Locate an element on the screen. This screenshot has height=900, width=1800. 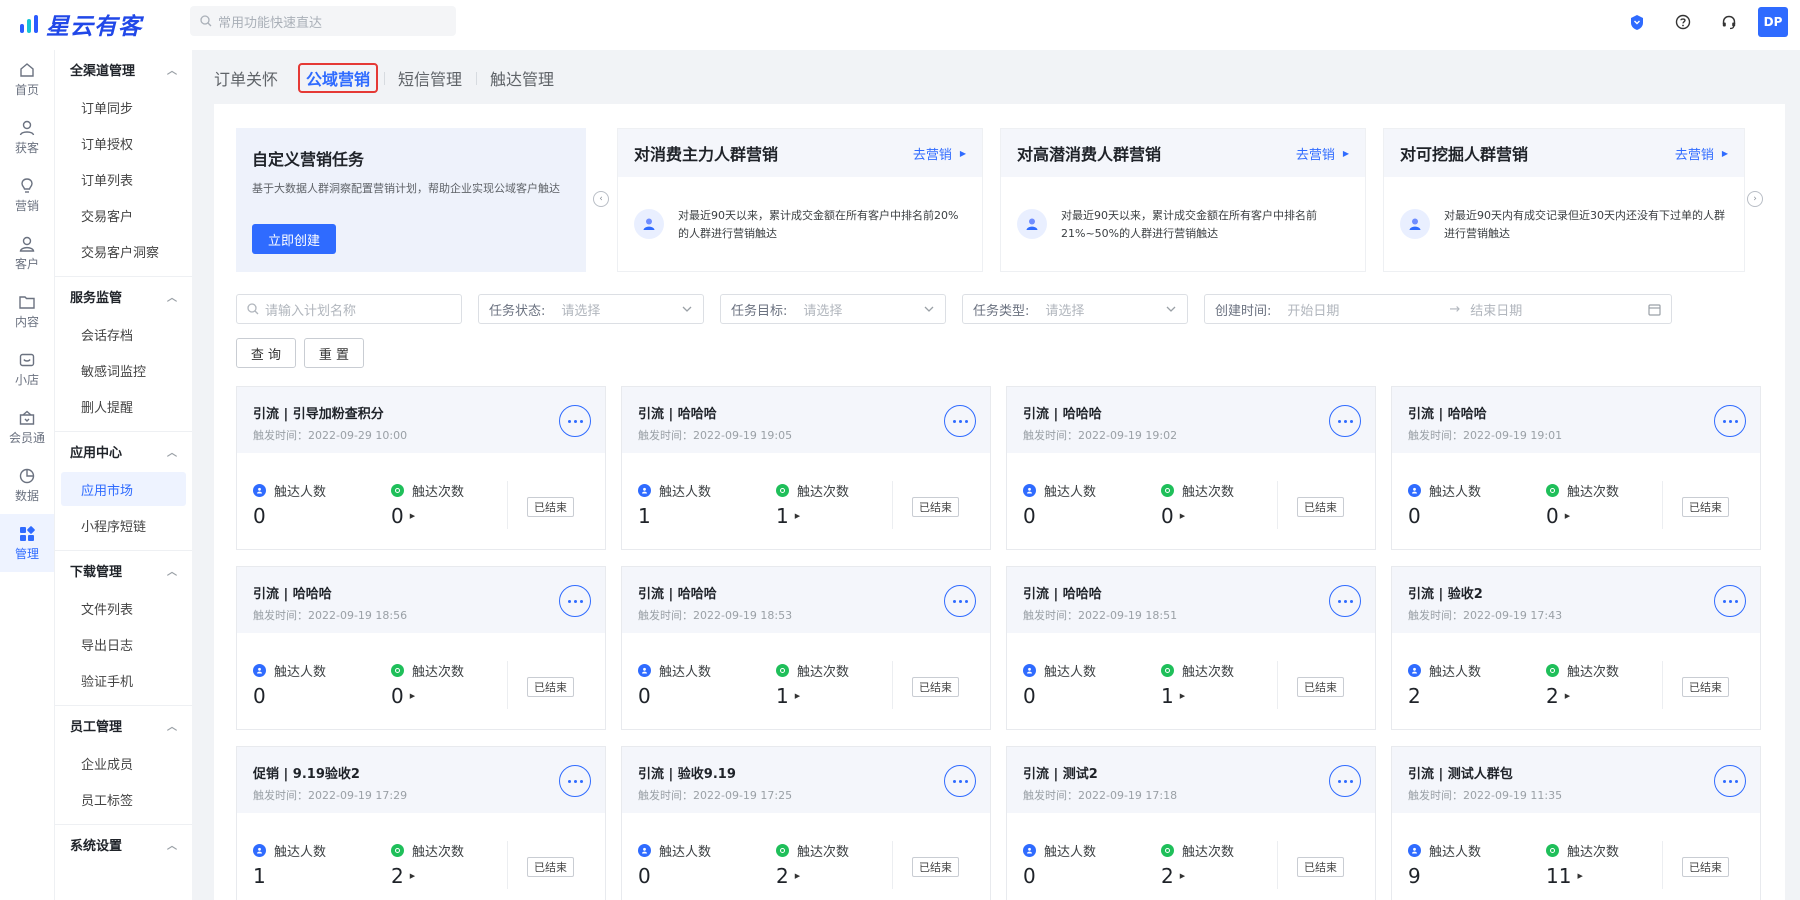
nav-group-title: 全渠道管理 ︿ is located at coordinates (123, 69).